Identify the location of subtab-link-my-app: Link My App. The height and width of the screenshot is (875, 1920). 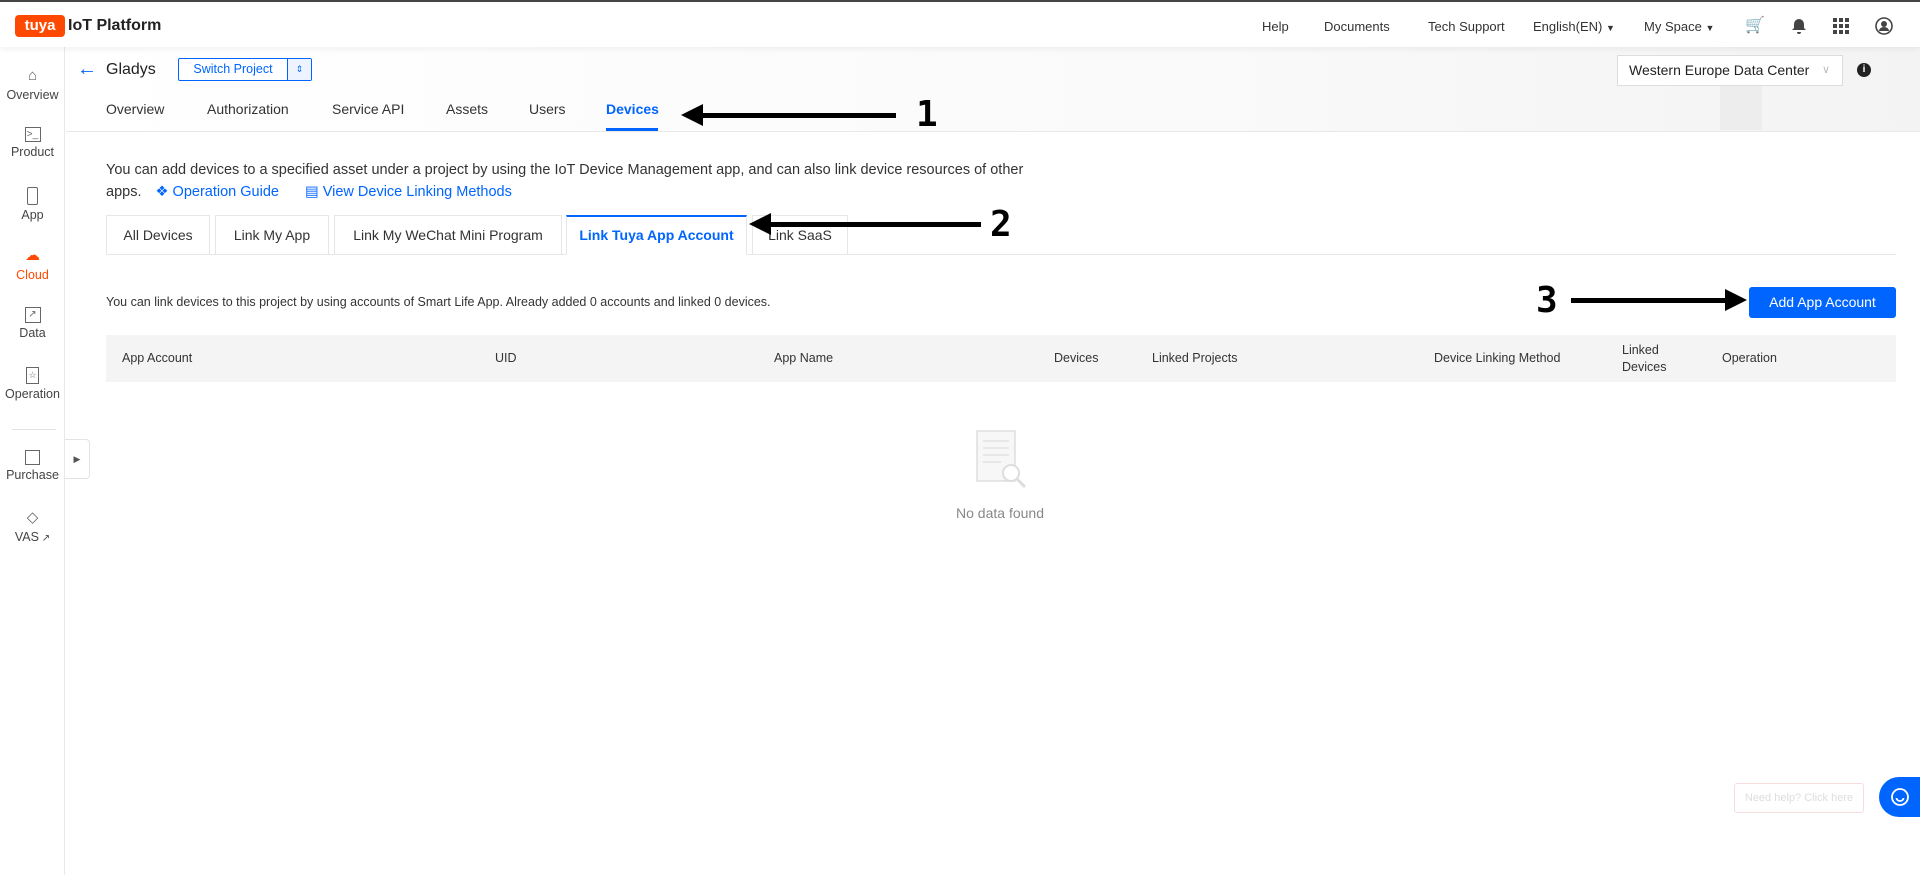
(272, 235).